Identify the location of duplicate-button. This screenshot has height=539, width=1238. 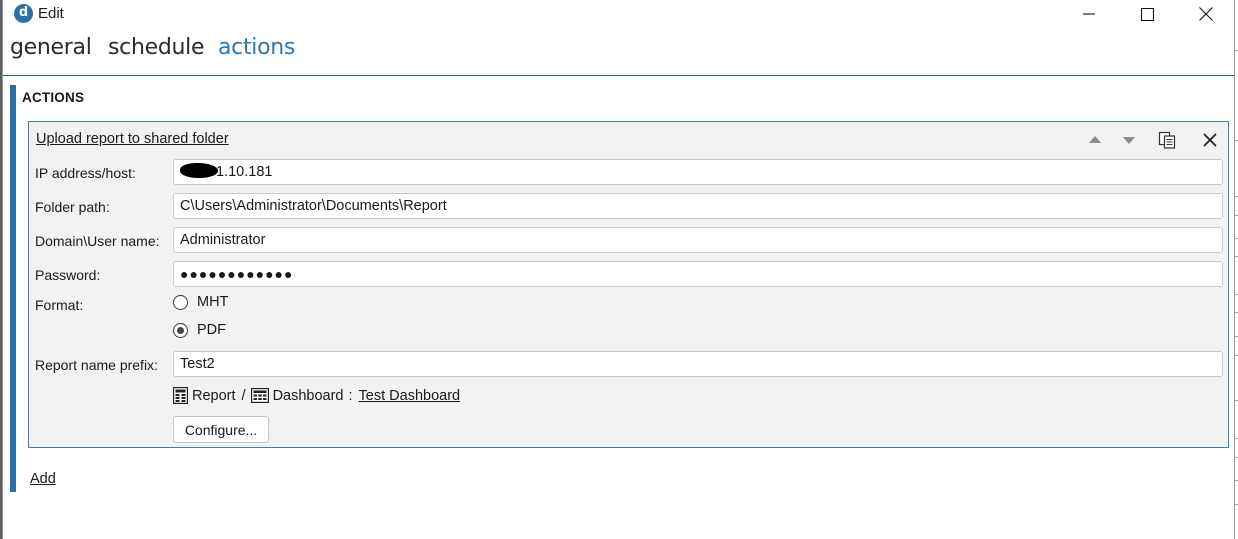
(1167, 140).